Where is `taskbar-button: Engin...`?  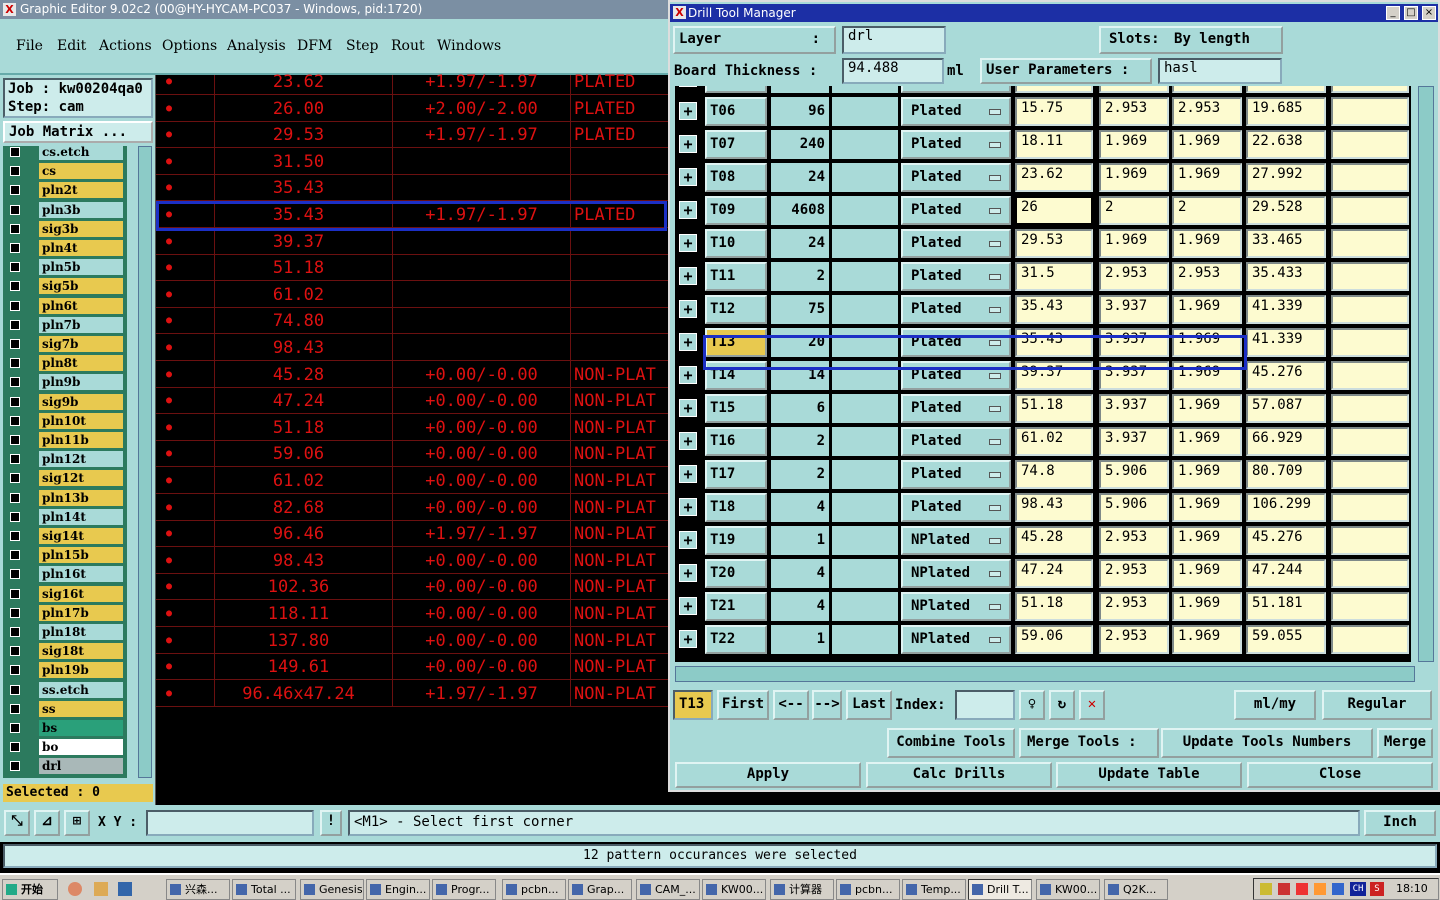
taskbar-button: Engin... is located at coordinates (398, 889).